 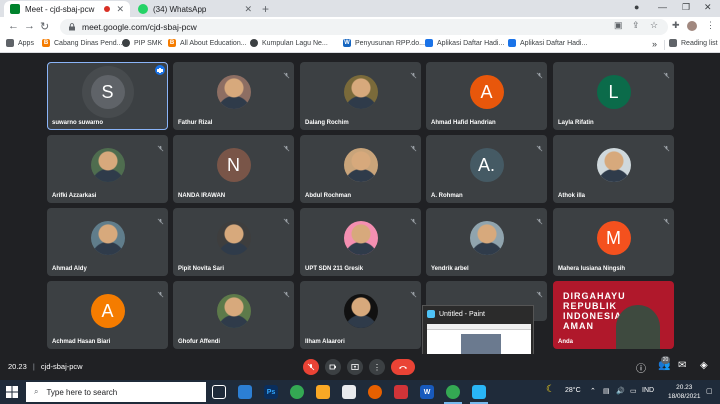 What do you see at coordinates (486, 242) in the screenshot?
I see `participant-tile: Yendrik arbel` at bounding box center [486, 242].